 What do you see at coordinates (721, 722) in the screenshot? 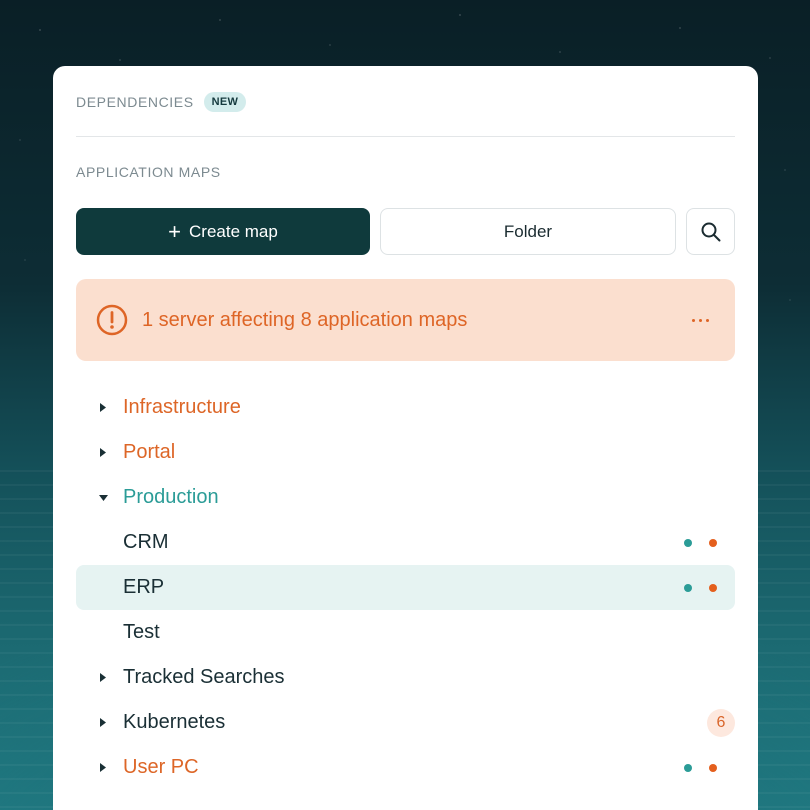
I see `count-badge: 6` at bounding box center [721, 722].